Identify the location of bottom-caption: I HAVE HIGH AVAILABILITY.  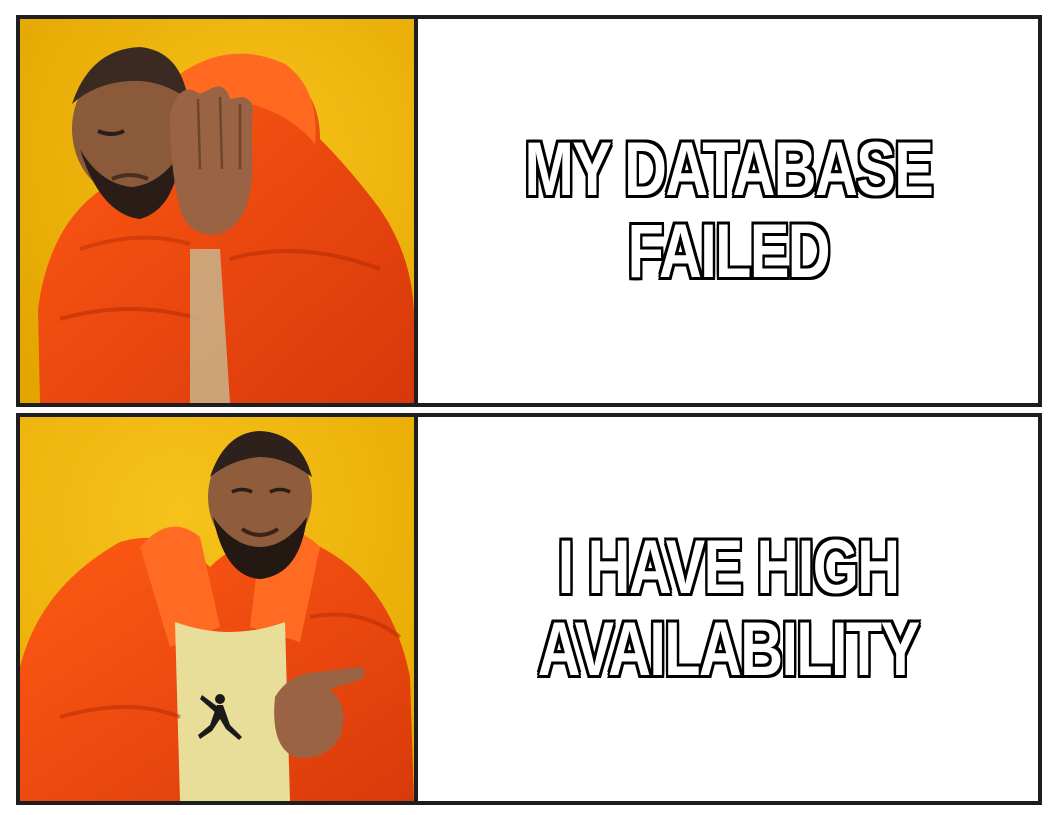
(728, 608).